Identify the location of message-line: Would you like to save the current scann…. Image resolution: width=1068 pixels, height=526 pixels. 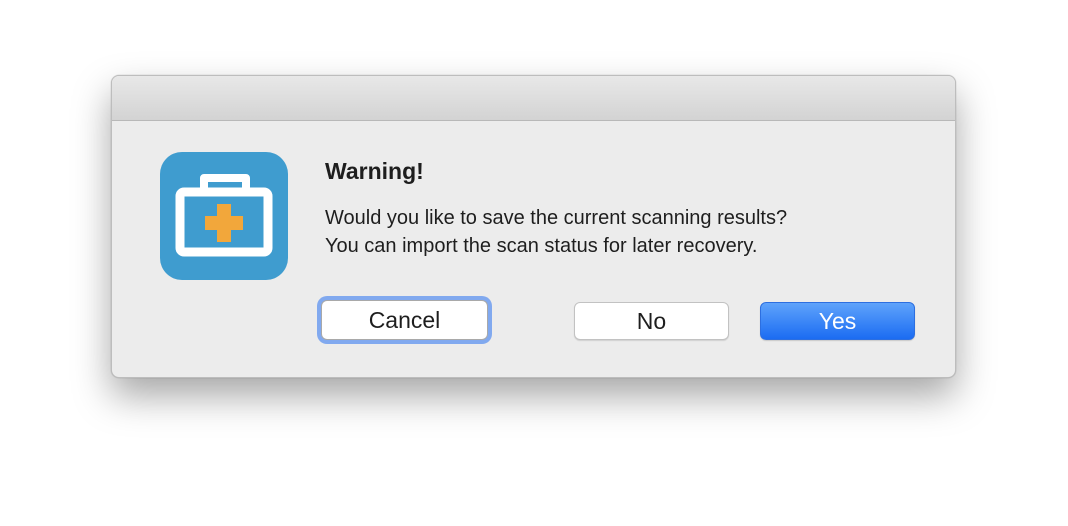
(556, 218).